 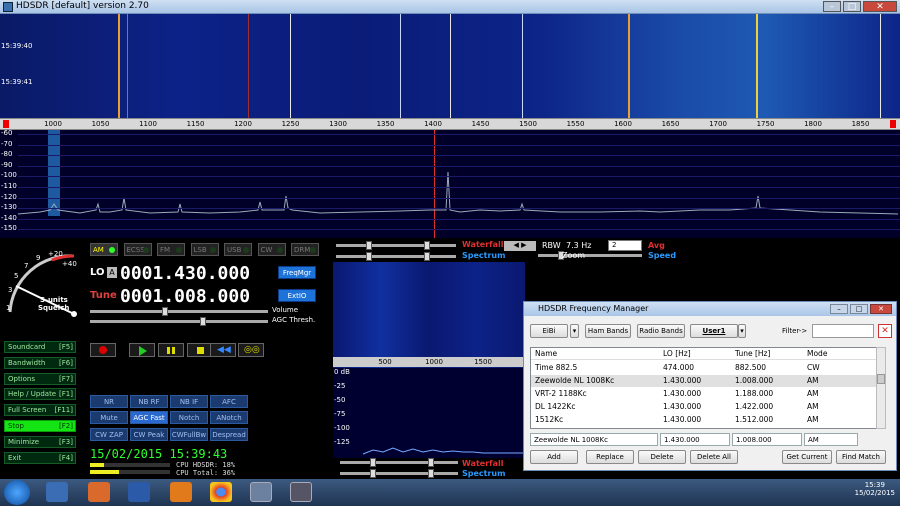 I want to click on maximize-button: □, so click(x=852, y=6).